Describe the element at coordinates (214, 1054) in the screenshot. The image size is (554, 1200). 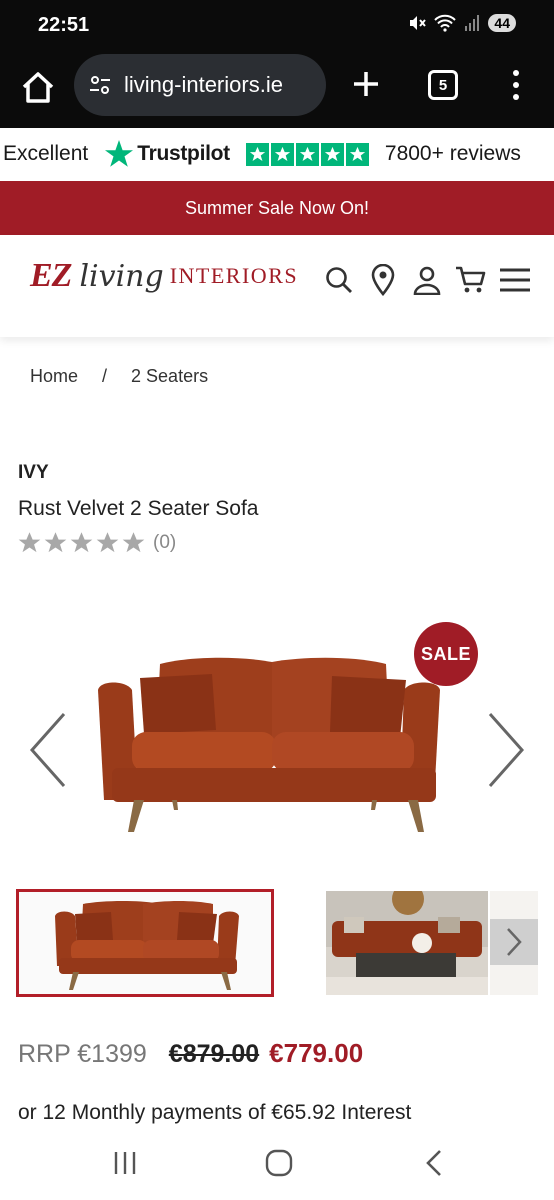
I see `original-price: €879.00` at that location.